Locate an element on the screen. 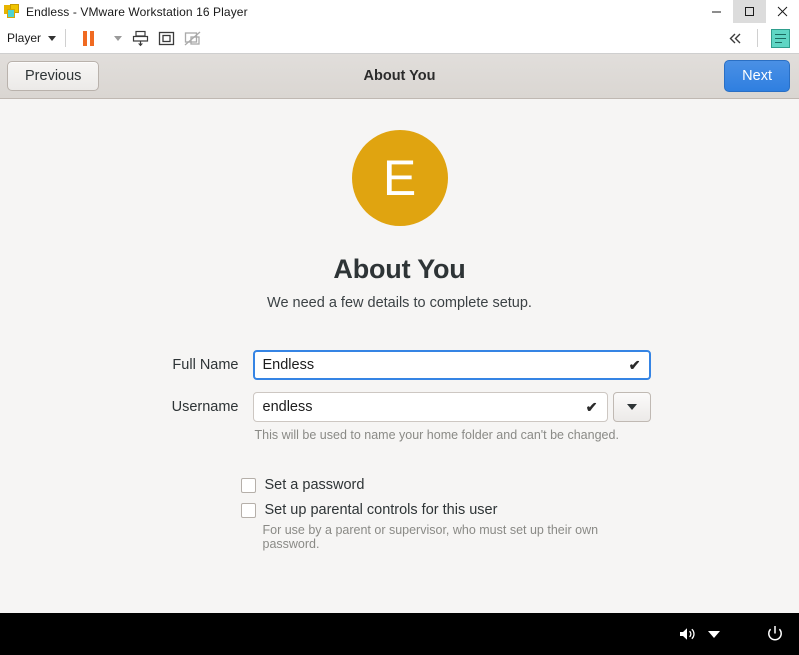  full-screen-button is located at coordinates (166, 38).